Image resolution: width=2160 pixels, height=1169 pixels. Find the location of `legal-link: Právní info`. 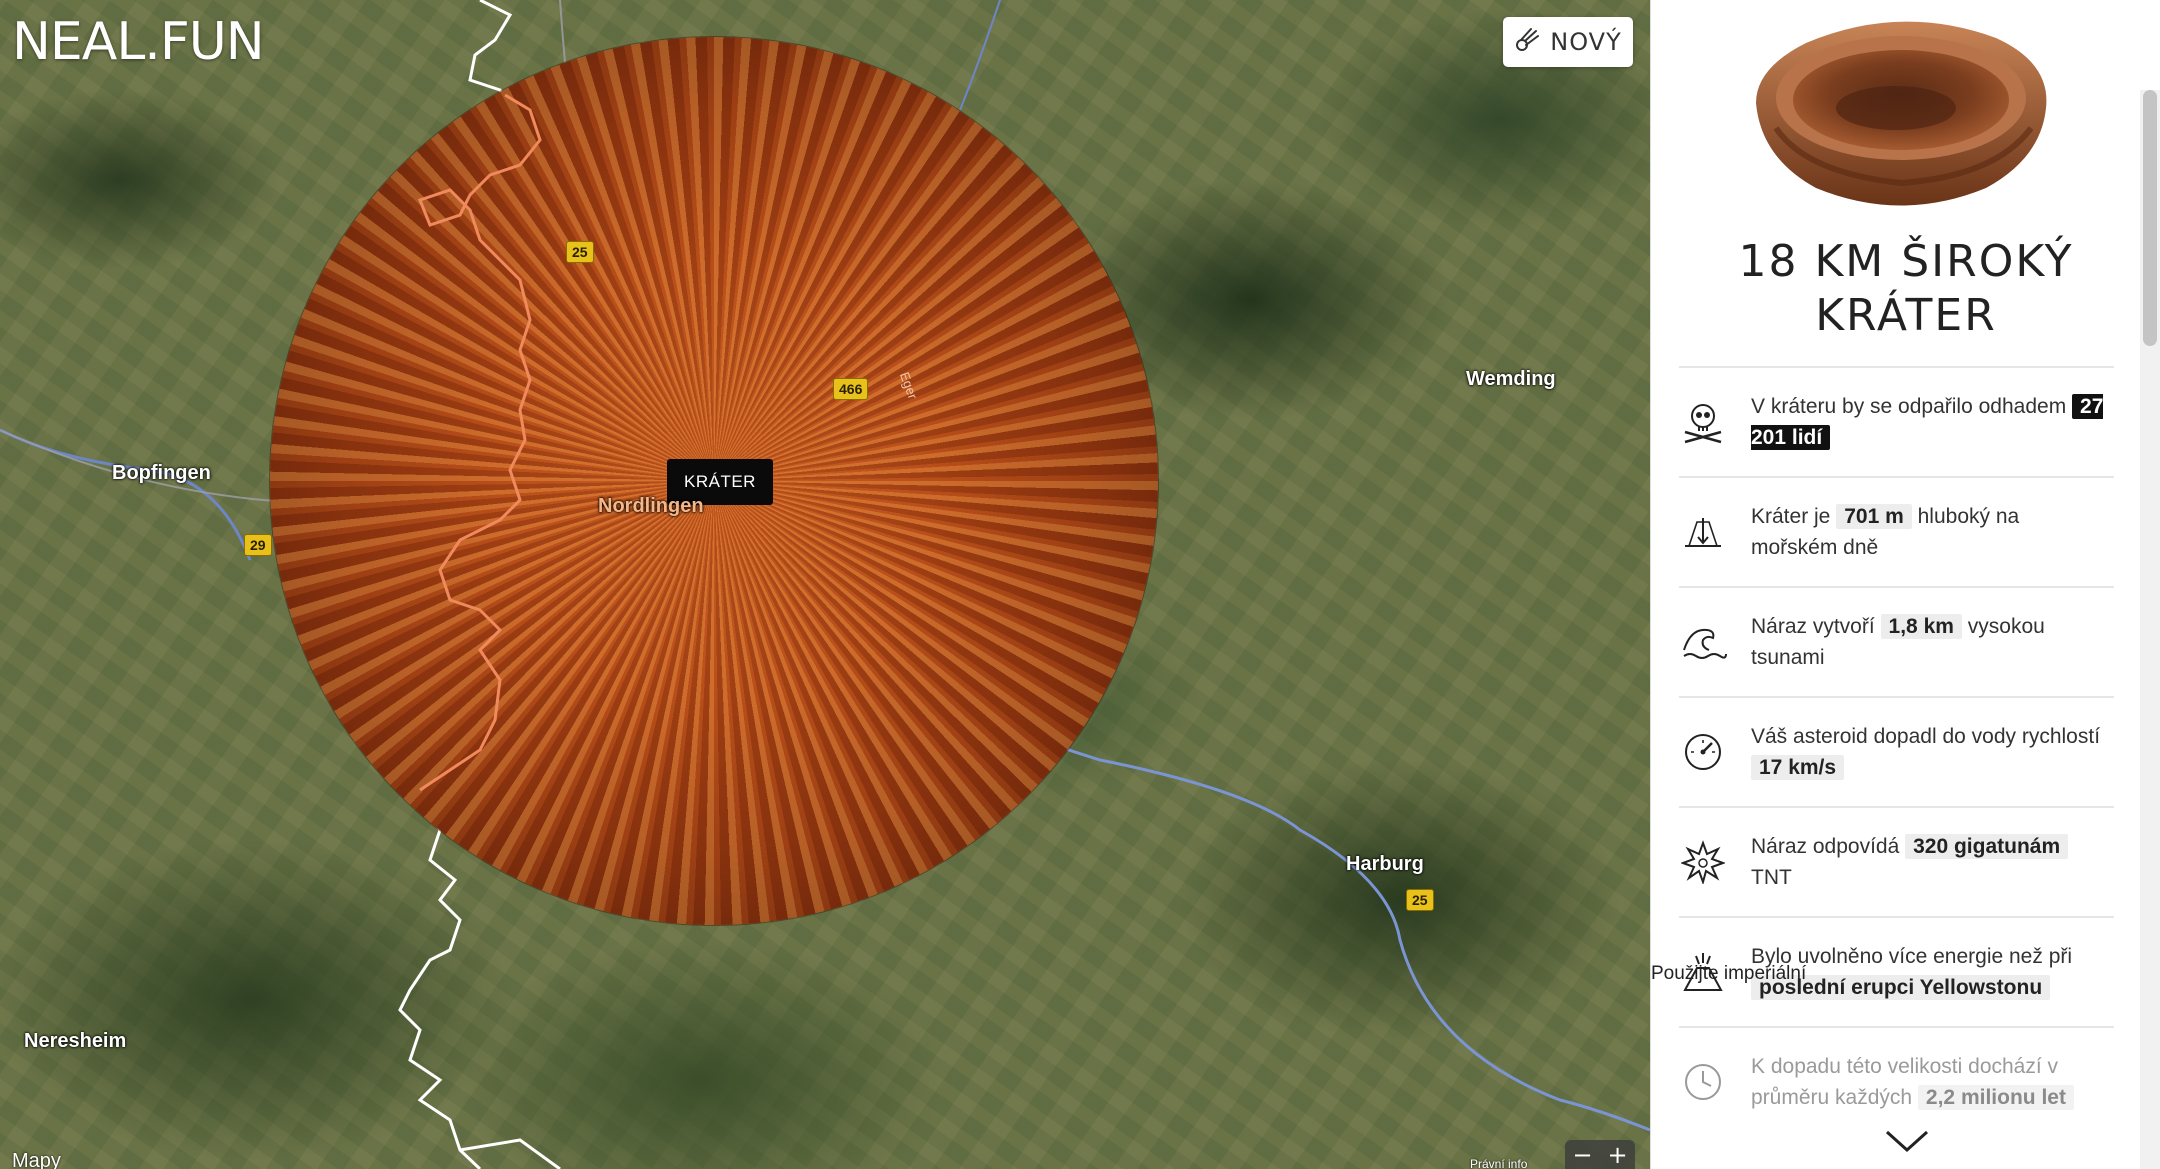

legal-link: Právní info is located at coordinates (1498, 1163).